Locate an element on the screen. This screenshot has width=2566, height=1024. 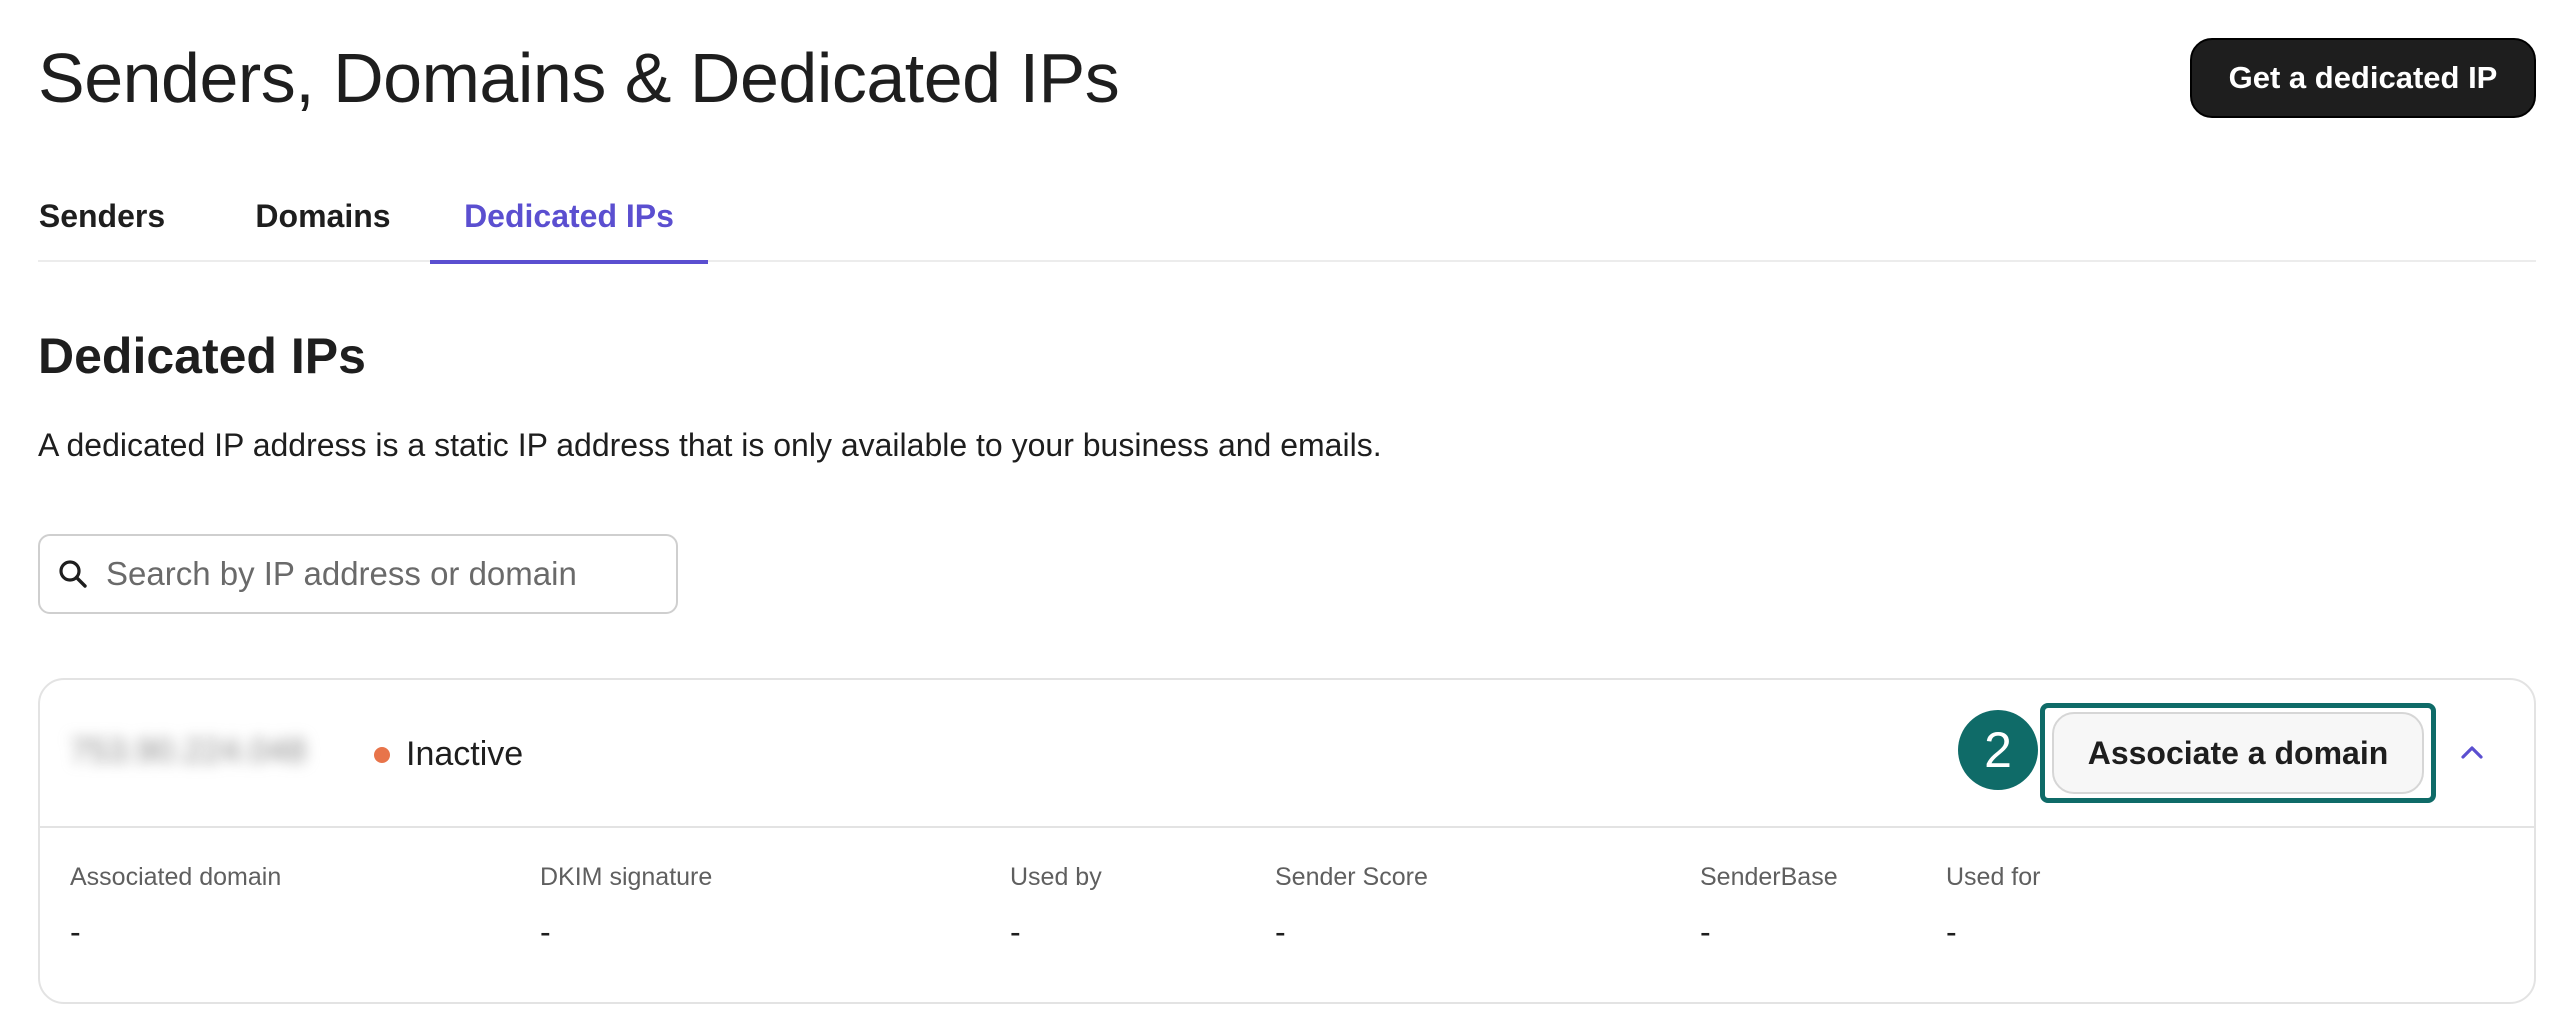
tab-senders: Senders is located at coordinates (102, 216).